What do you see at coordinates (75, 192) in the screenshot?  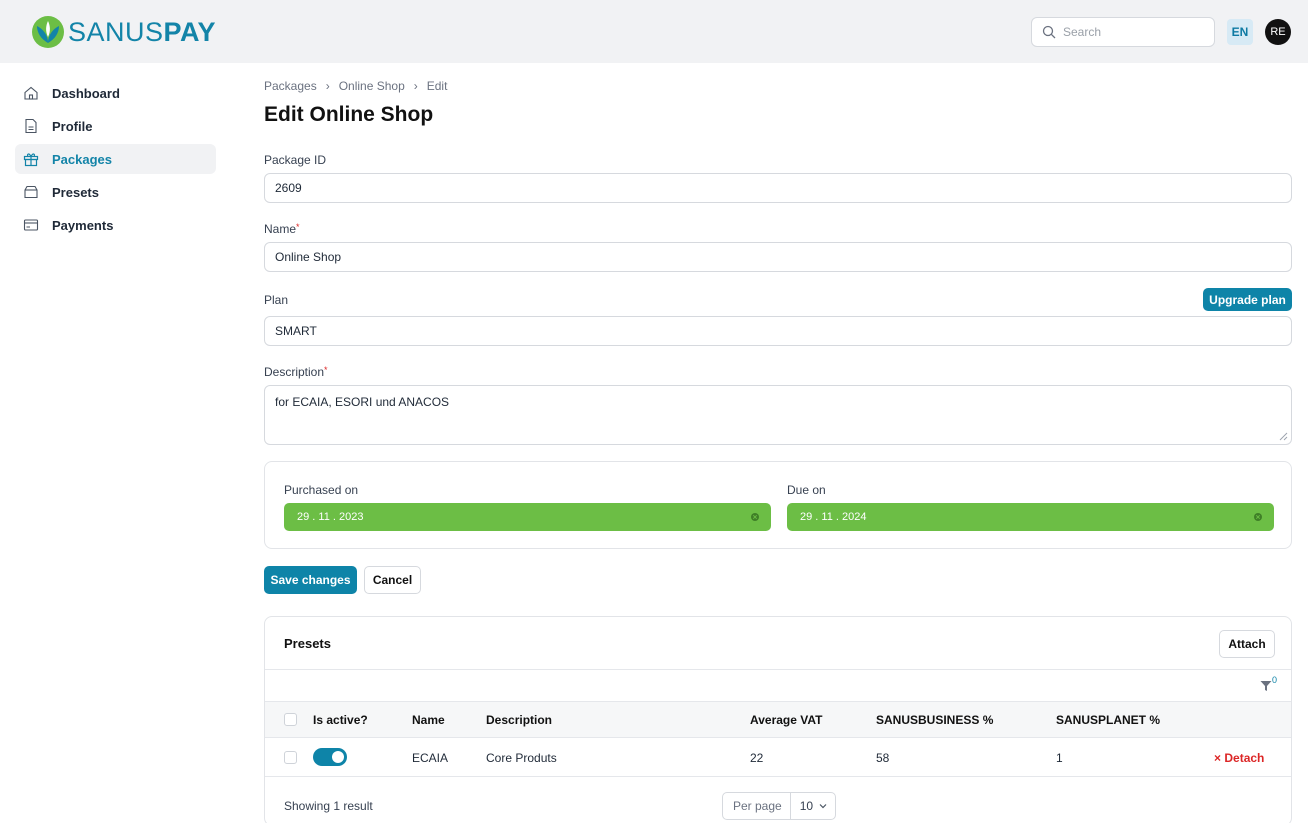 I see `sidebar-item-label: Presets` at bounding box center [75, 192].